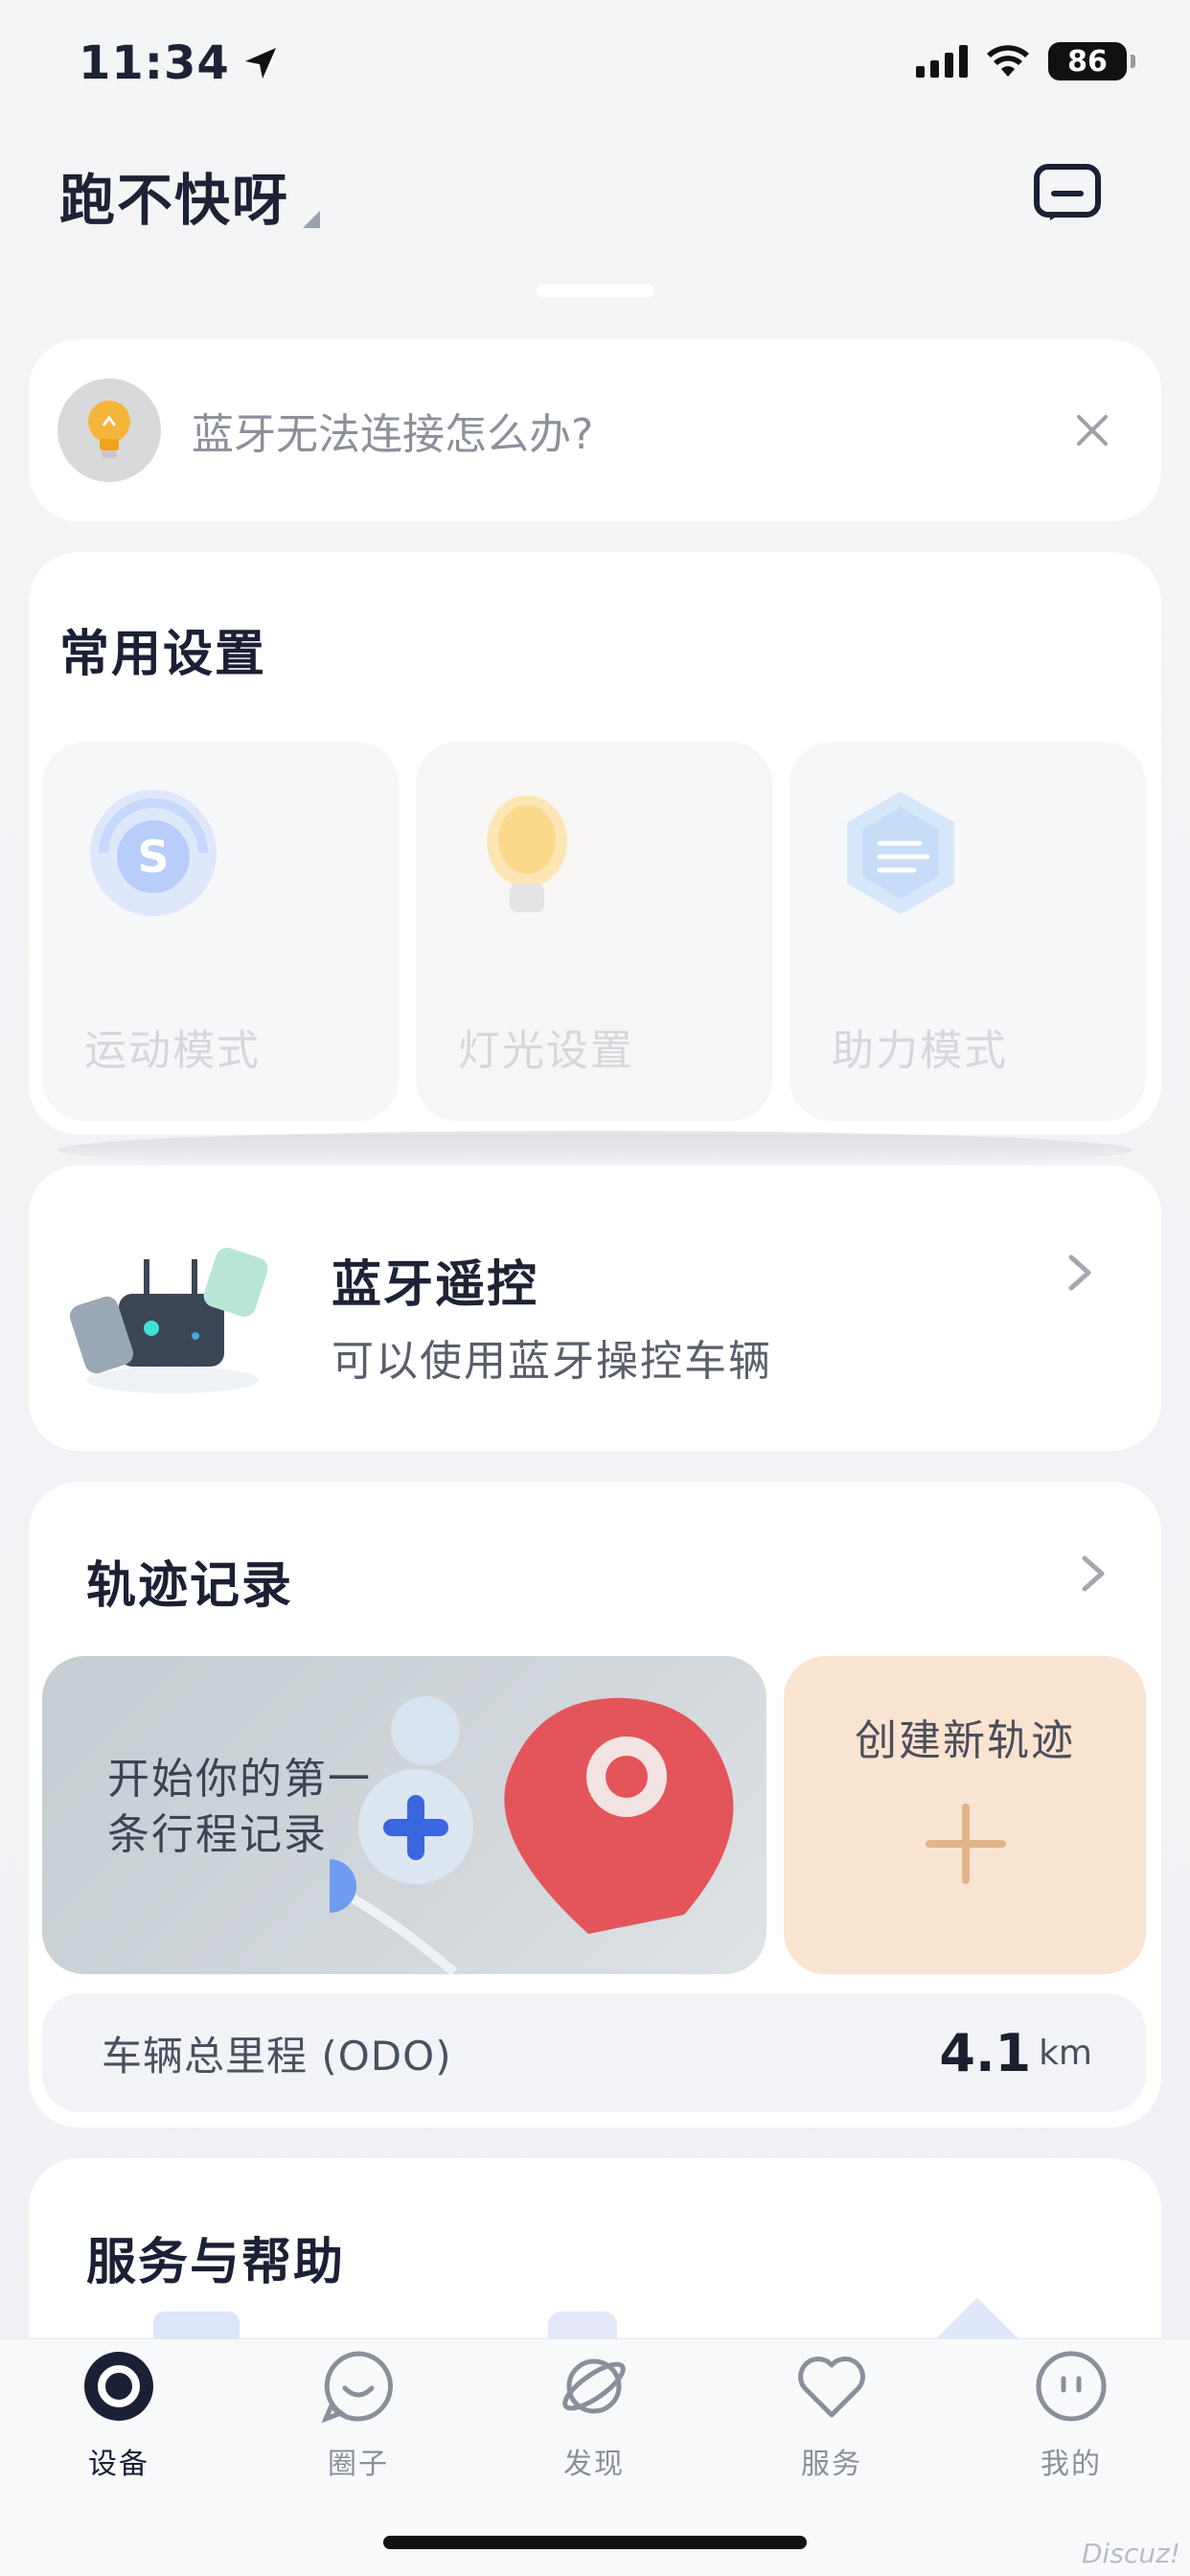 This screenshot has height=2576, width=1190. Describe the element at coordinates (1131, 2553) in the screenshot. I see `watermark: Discuz!` at that location.